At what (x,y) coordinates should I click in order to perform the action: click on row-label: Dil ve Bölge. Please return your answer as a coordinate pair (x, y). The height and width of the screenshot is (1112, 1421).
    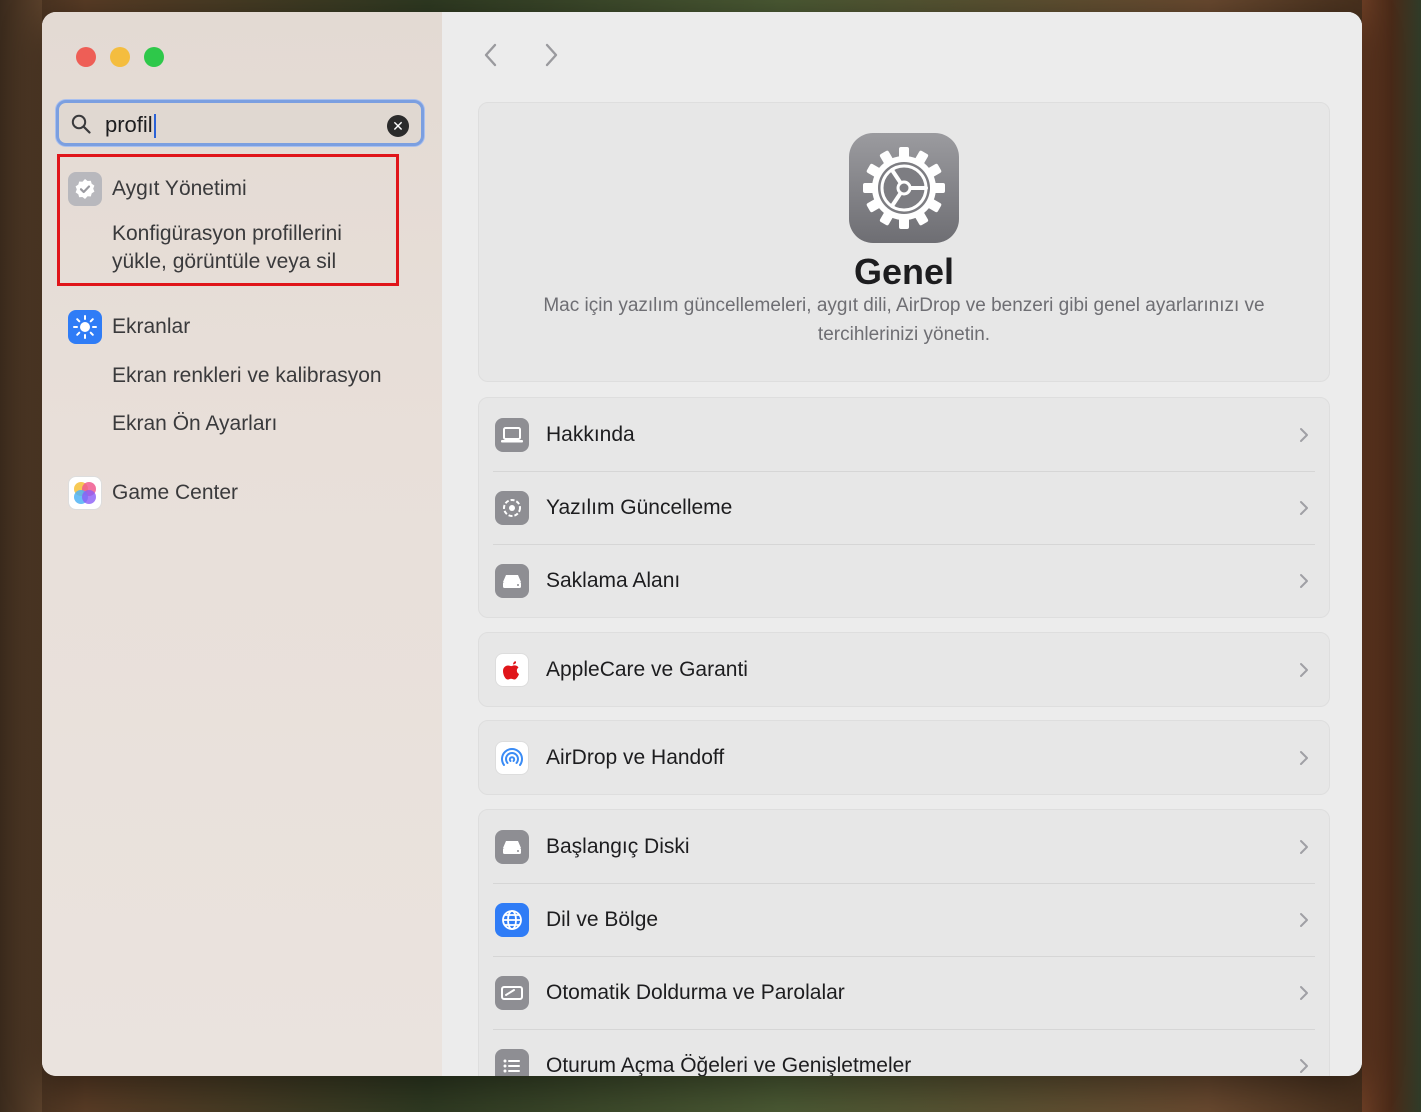
    Looking at the image, I should click on (602, 919).